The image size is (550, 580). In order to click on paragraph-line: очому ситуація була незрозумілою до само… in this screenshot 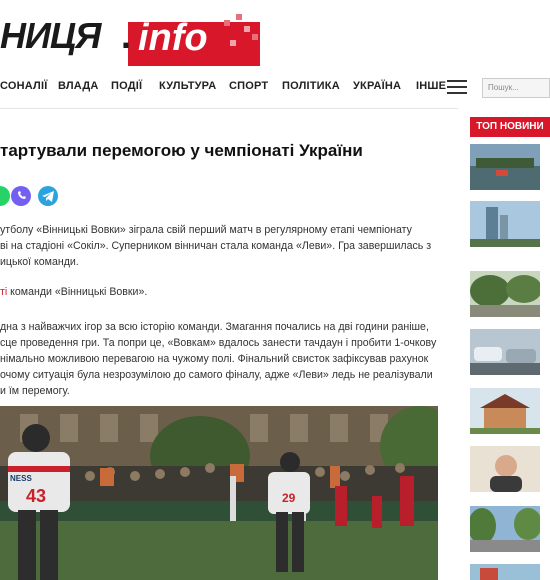, I will do `click(216, 375)`.